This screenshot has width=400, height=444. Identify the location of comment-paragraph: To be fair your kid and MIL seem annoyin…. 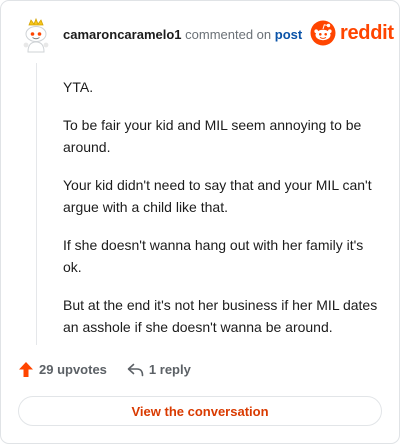
(212, 136).